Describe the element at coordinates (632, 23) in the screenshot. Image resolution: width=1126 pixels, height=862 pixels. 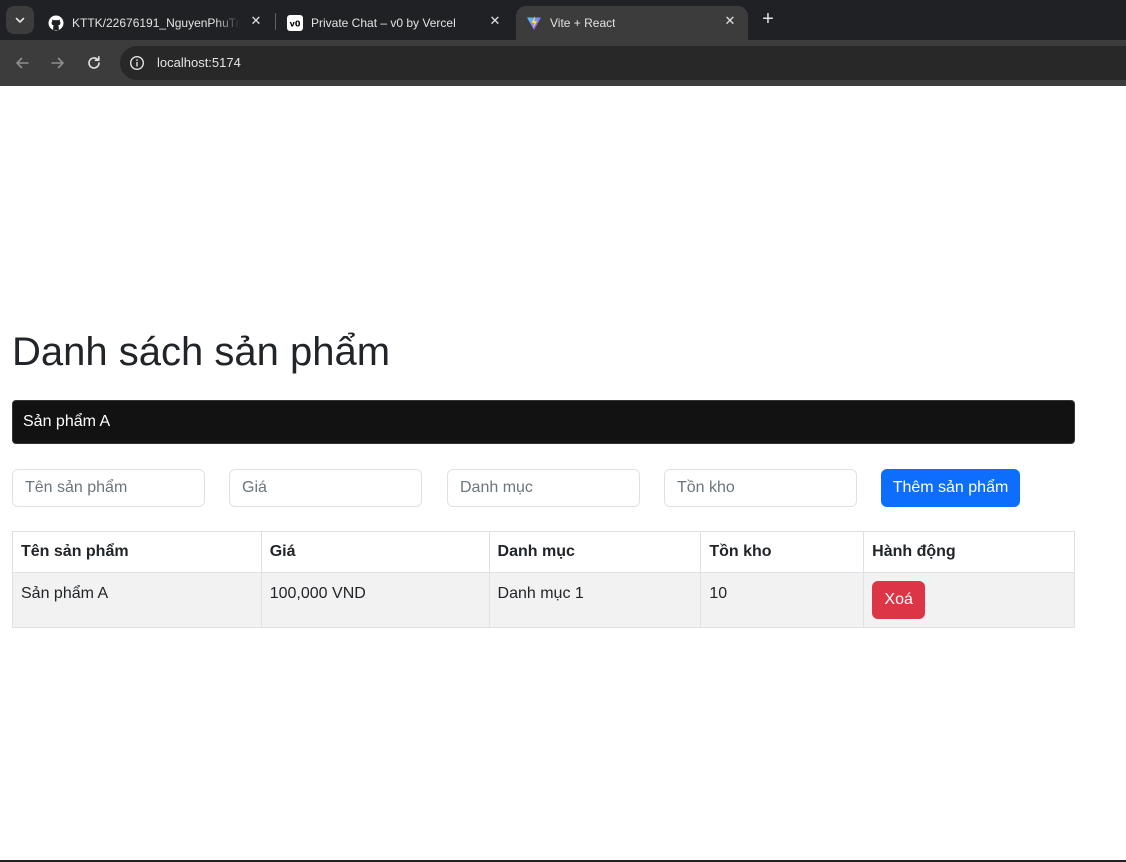
I see `browser-tab-vite: Vite + React ✕` at that location.